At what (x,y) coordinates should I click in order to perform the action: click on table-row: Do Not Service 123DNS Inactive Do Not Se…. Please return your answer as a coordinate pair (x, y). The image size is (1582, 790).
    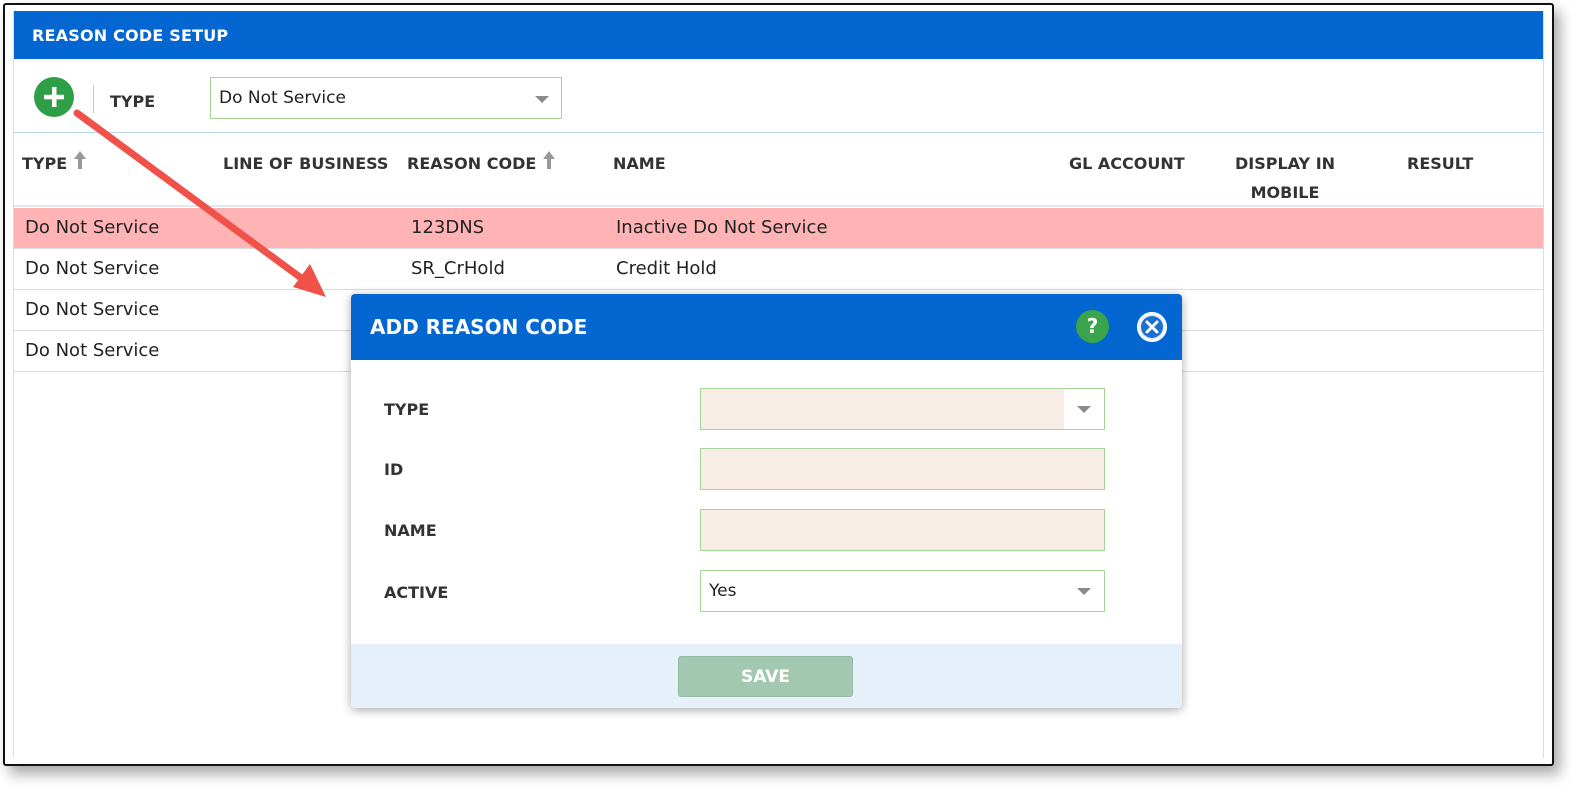
    Looking at the image, I should click on (778, 228).